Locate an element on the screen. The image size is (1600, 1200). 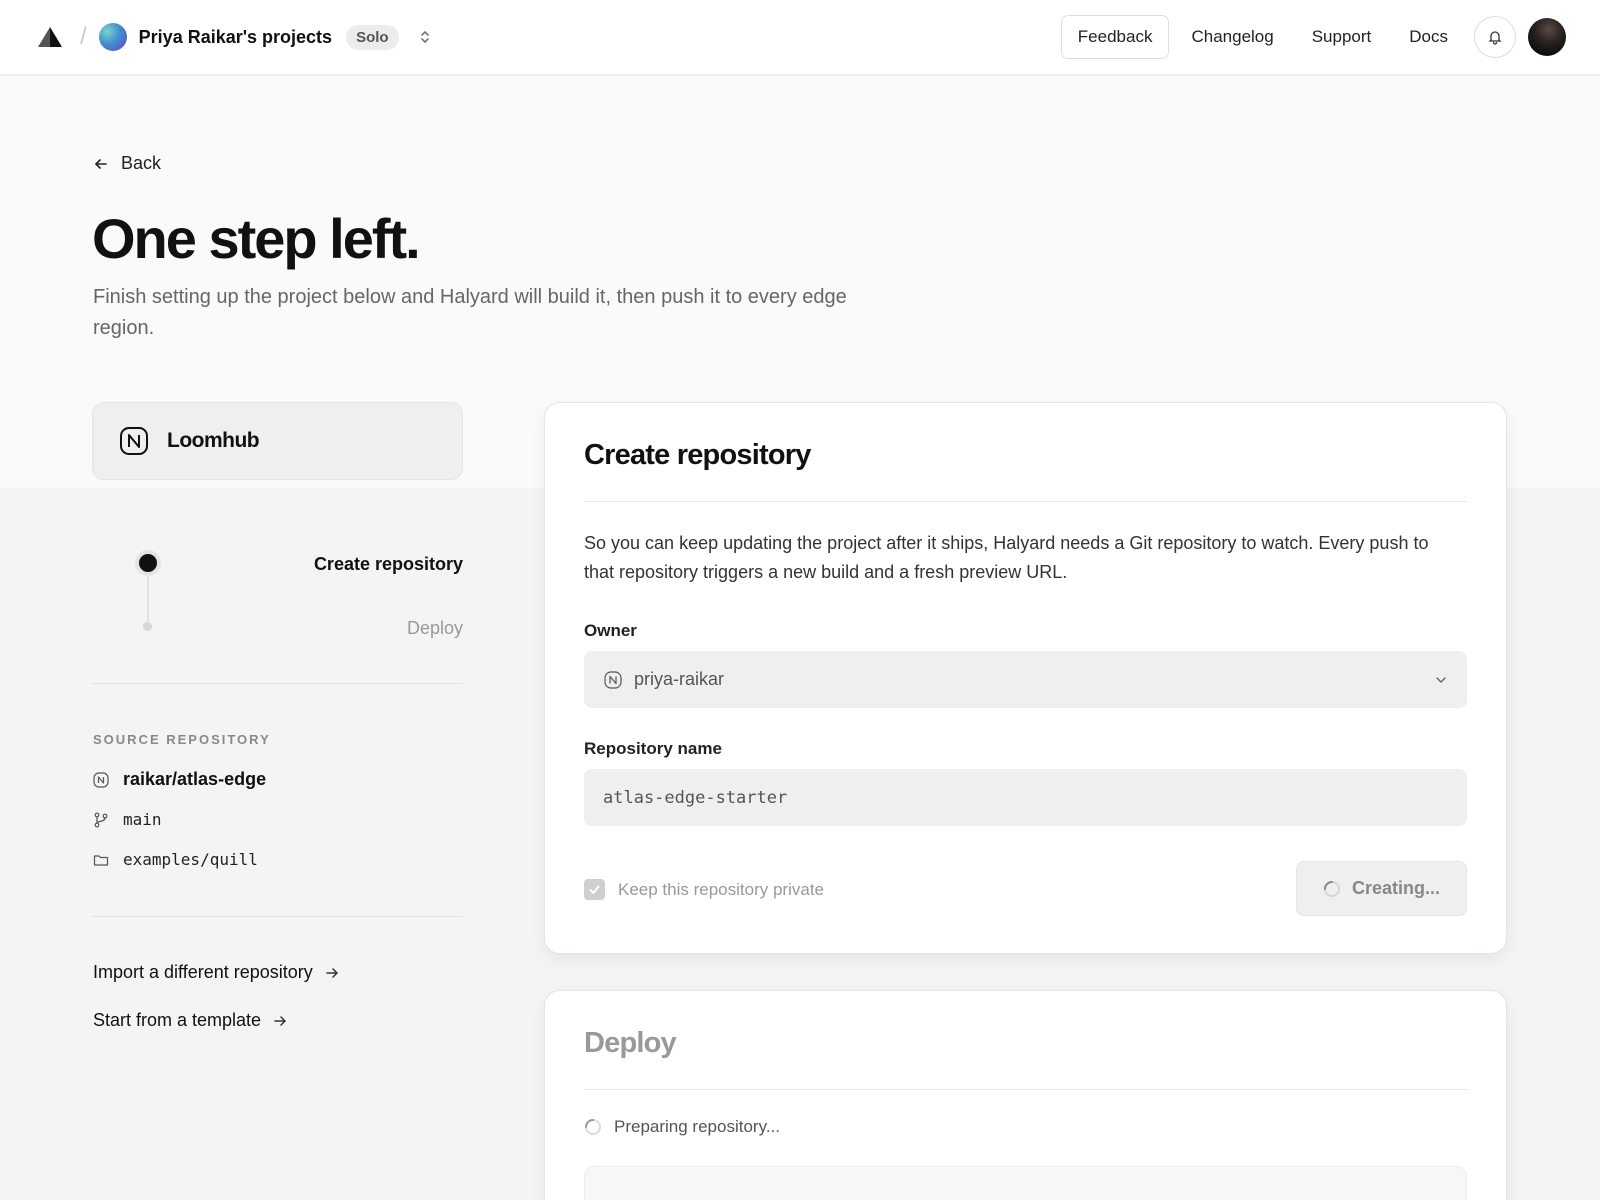
page-title: One step left. is located at coordinates (256, 238).